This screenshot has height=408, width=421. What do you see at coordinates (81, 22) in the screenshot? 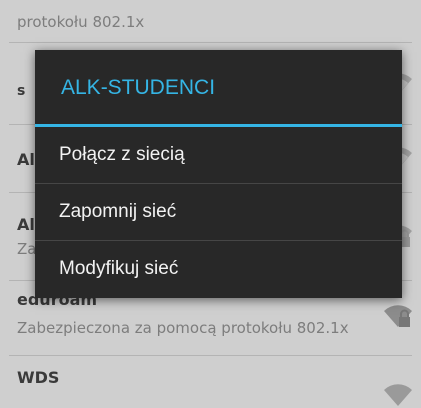
I see `network-security-text: protokołu 802.1x` at bounding box center [81, 22].